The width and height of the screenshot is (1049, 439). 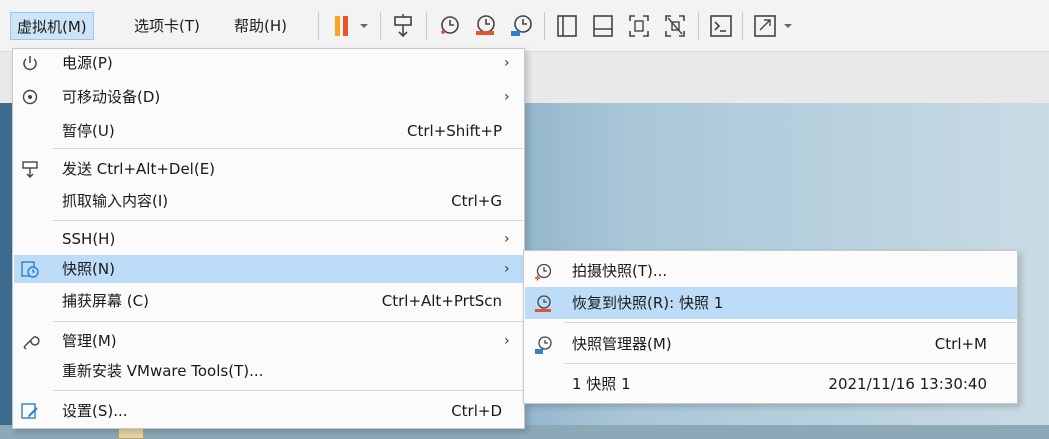 I want to click on terminal-button, so click(x=721, y=26).